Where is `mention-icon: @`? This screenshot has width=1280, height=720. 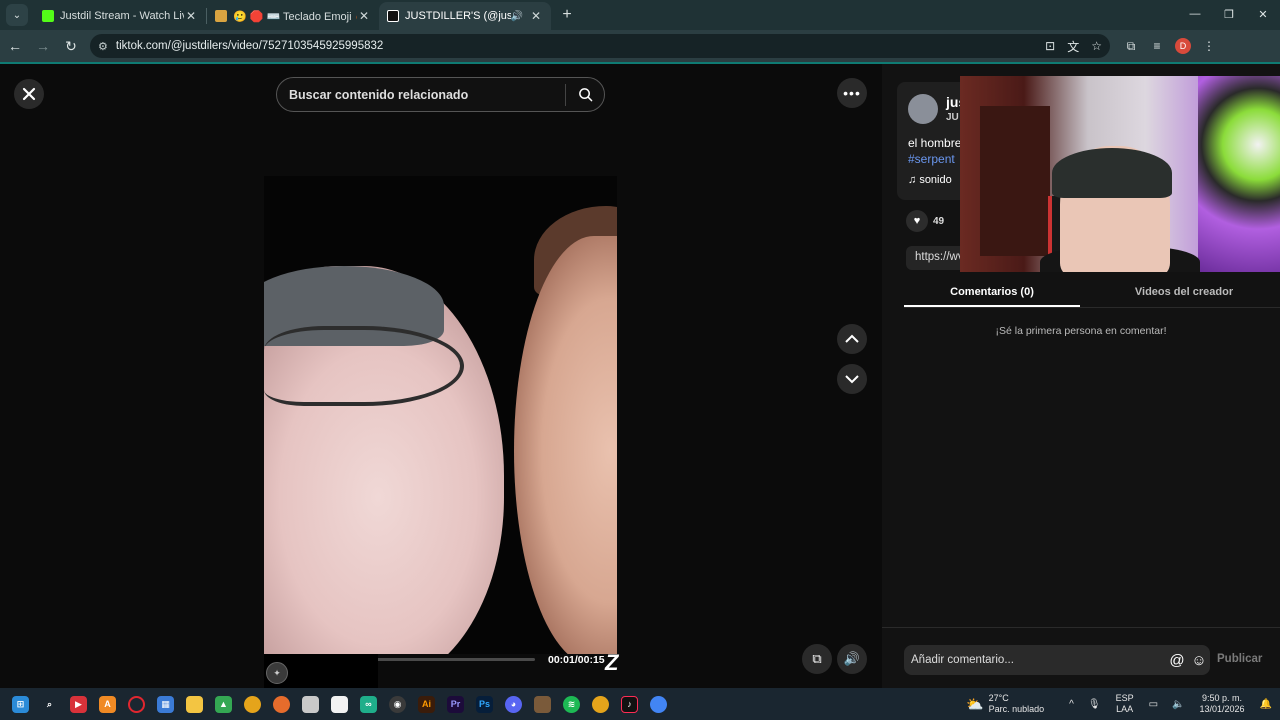
mention-icon: @ is located at coordinates (1177, 660).